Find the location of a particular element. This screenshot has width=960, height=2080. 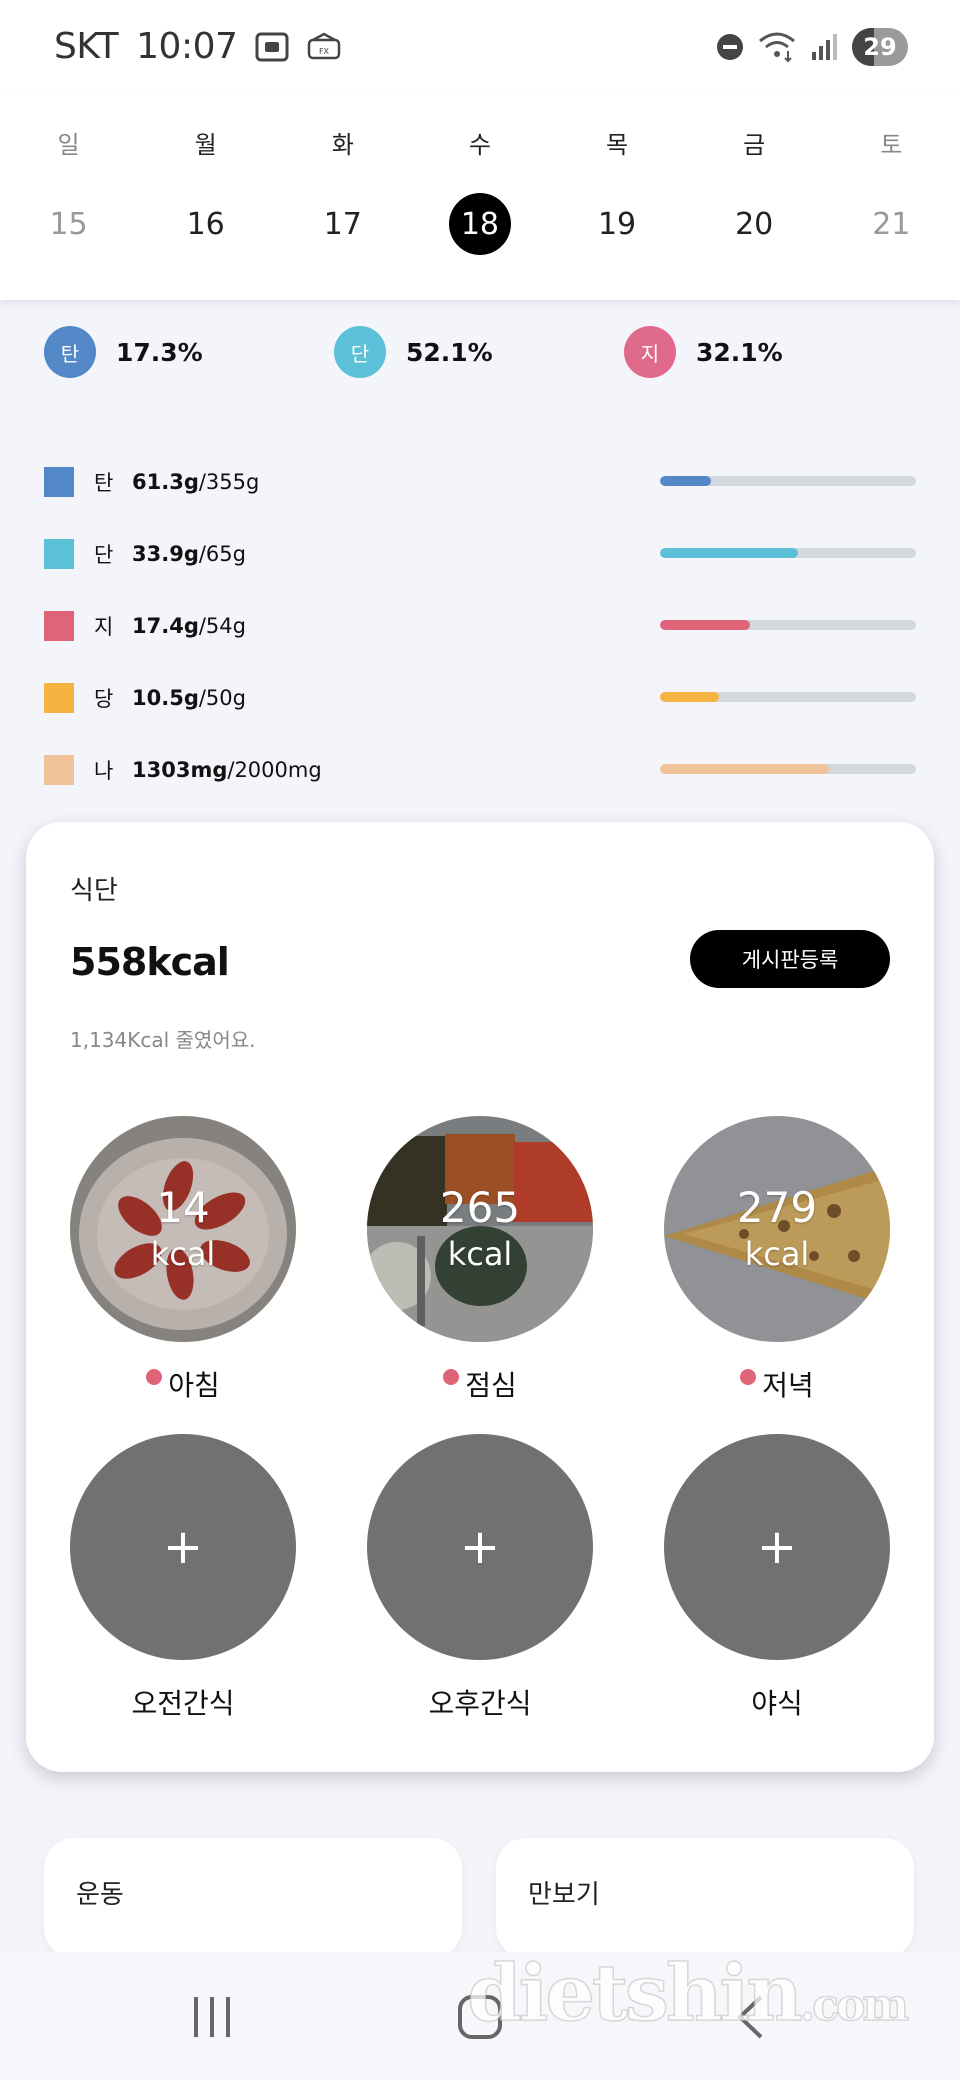

recent-apps-icon is located at coordinates (212, 2017).